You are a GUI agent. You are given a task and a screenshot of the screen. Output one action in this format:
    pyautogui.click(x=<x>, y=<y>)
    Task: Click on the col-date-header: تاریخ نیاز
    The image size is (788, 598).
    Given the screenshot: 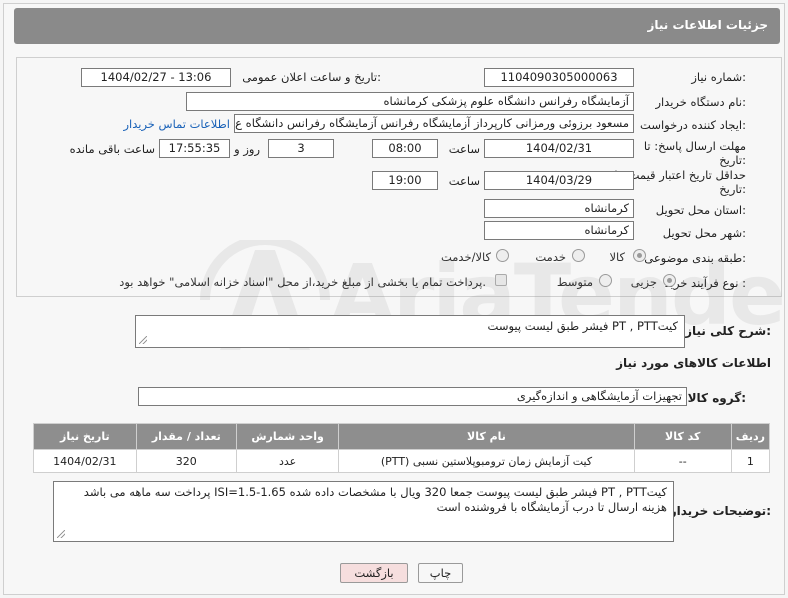 What is the action you would take?
    pyautogui.click(x=85, y=436)
    